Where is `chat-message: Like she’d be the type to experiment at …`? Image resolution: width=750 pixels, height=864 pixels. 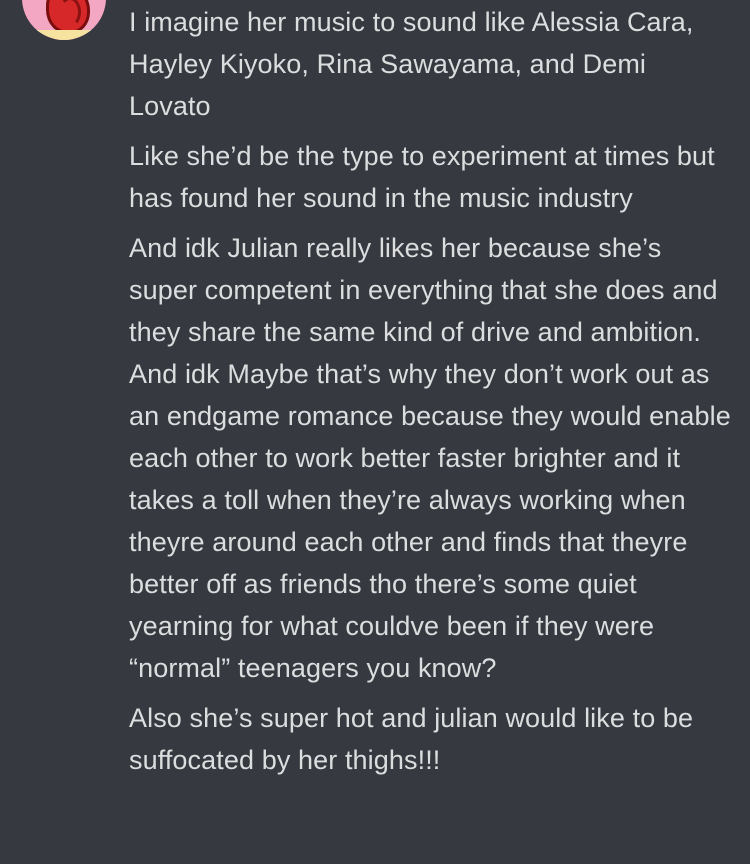
chat-message: Like she’d be the type to experiment at … is located at coordinates (422, 177).